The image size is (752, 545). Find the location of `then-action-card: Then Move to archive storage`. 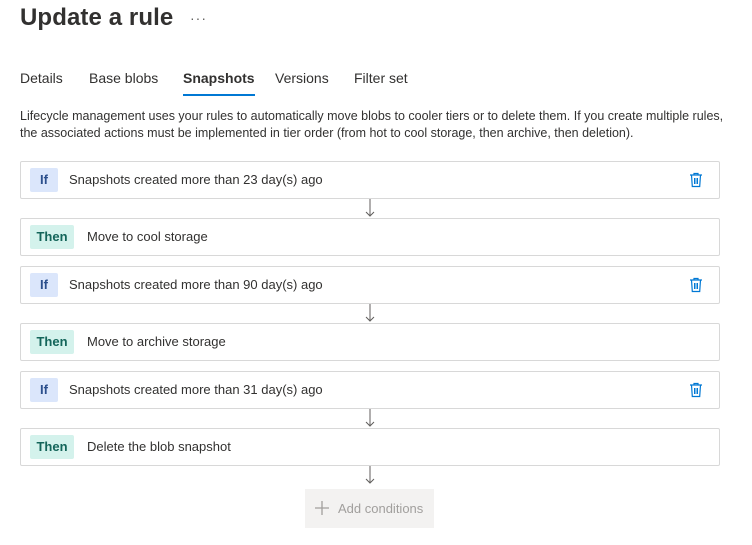

then-action-card: Then Move to archive storage is located at coordinates (370, 342).